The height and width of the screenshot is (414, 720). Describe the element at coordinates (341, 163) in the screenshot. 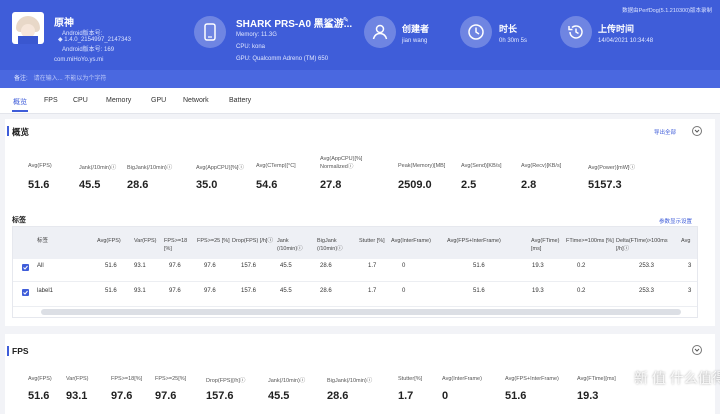

I see `metric-label: Avg(AppCPU)[%] Normalizedⓘ` at that location.